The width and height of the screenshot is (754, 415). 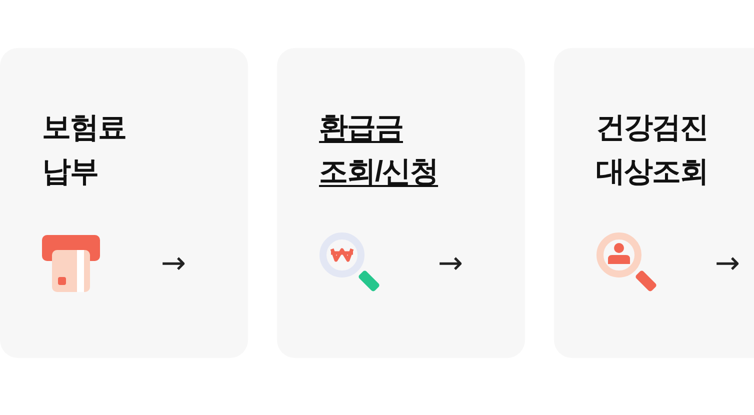 What do you see at coordinates (84, 150) in the screenshot?
I see `card-title: 보험료 납부` at bounding box center [84, 150].